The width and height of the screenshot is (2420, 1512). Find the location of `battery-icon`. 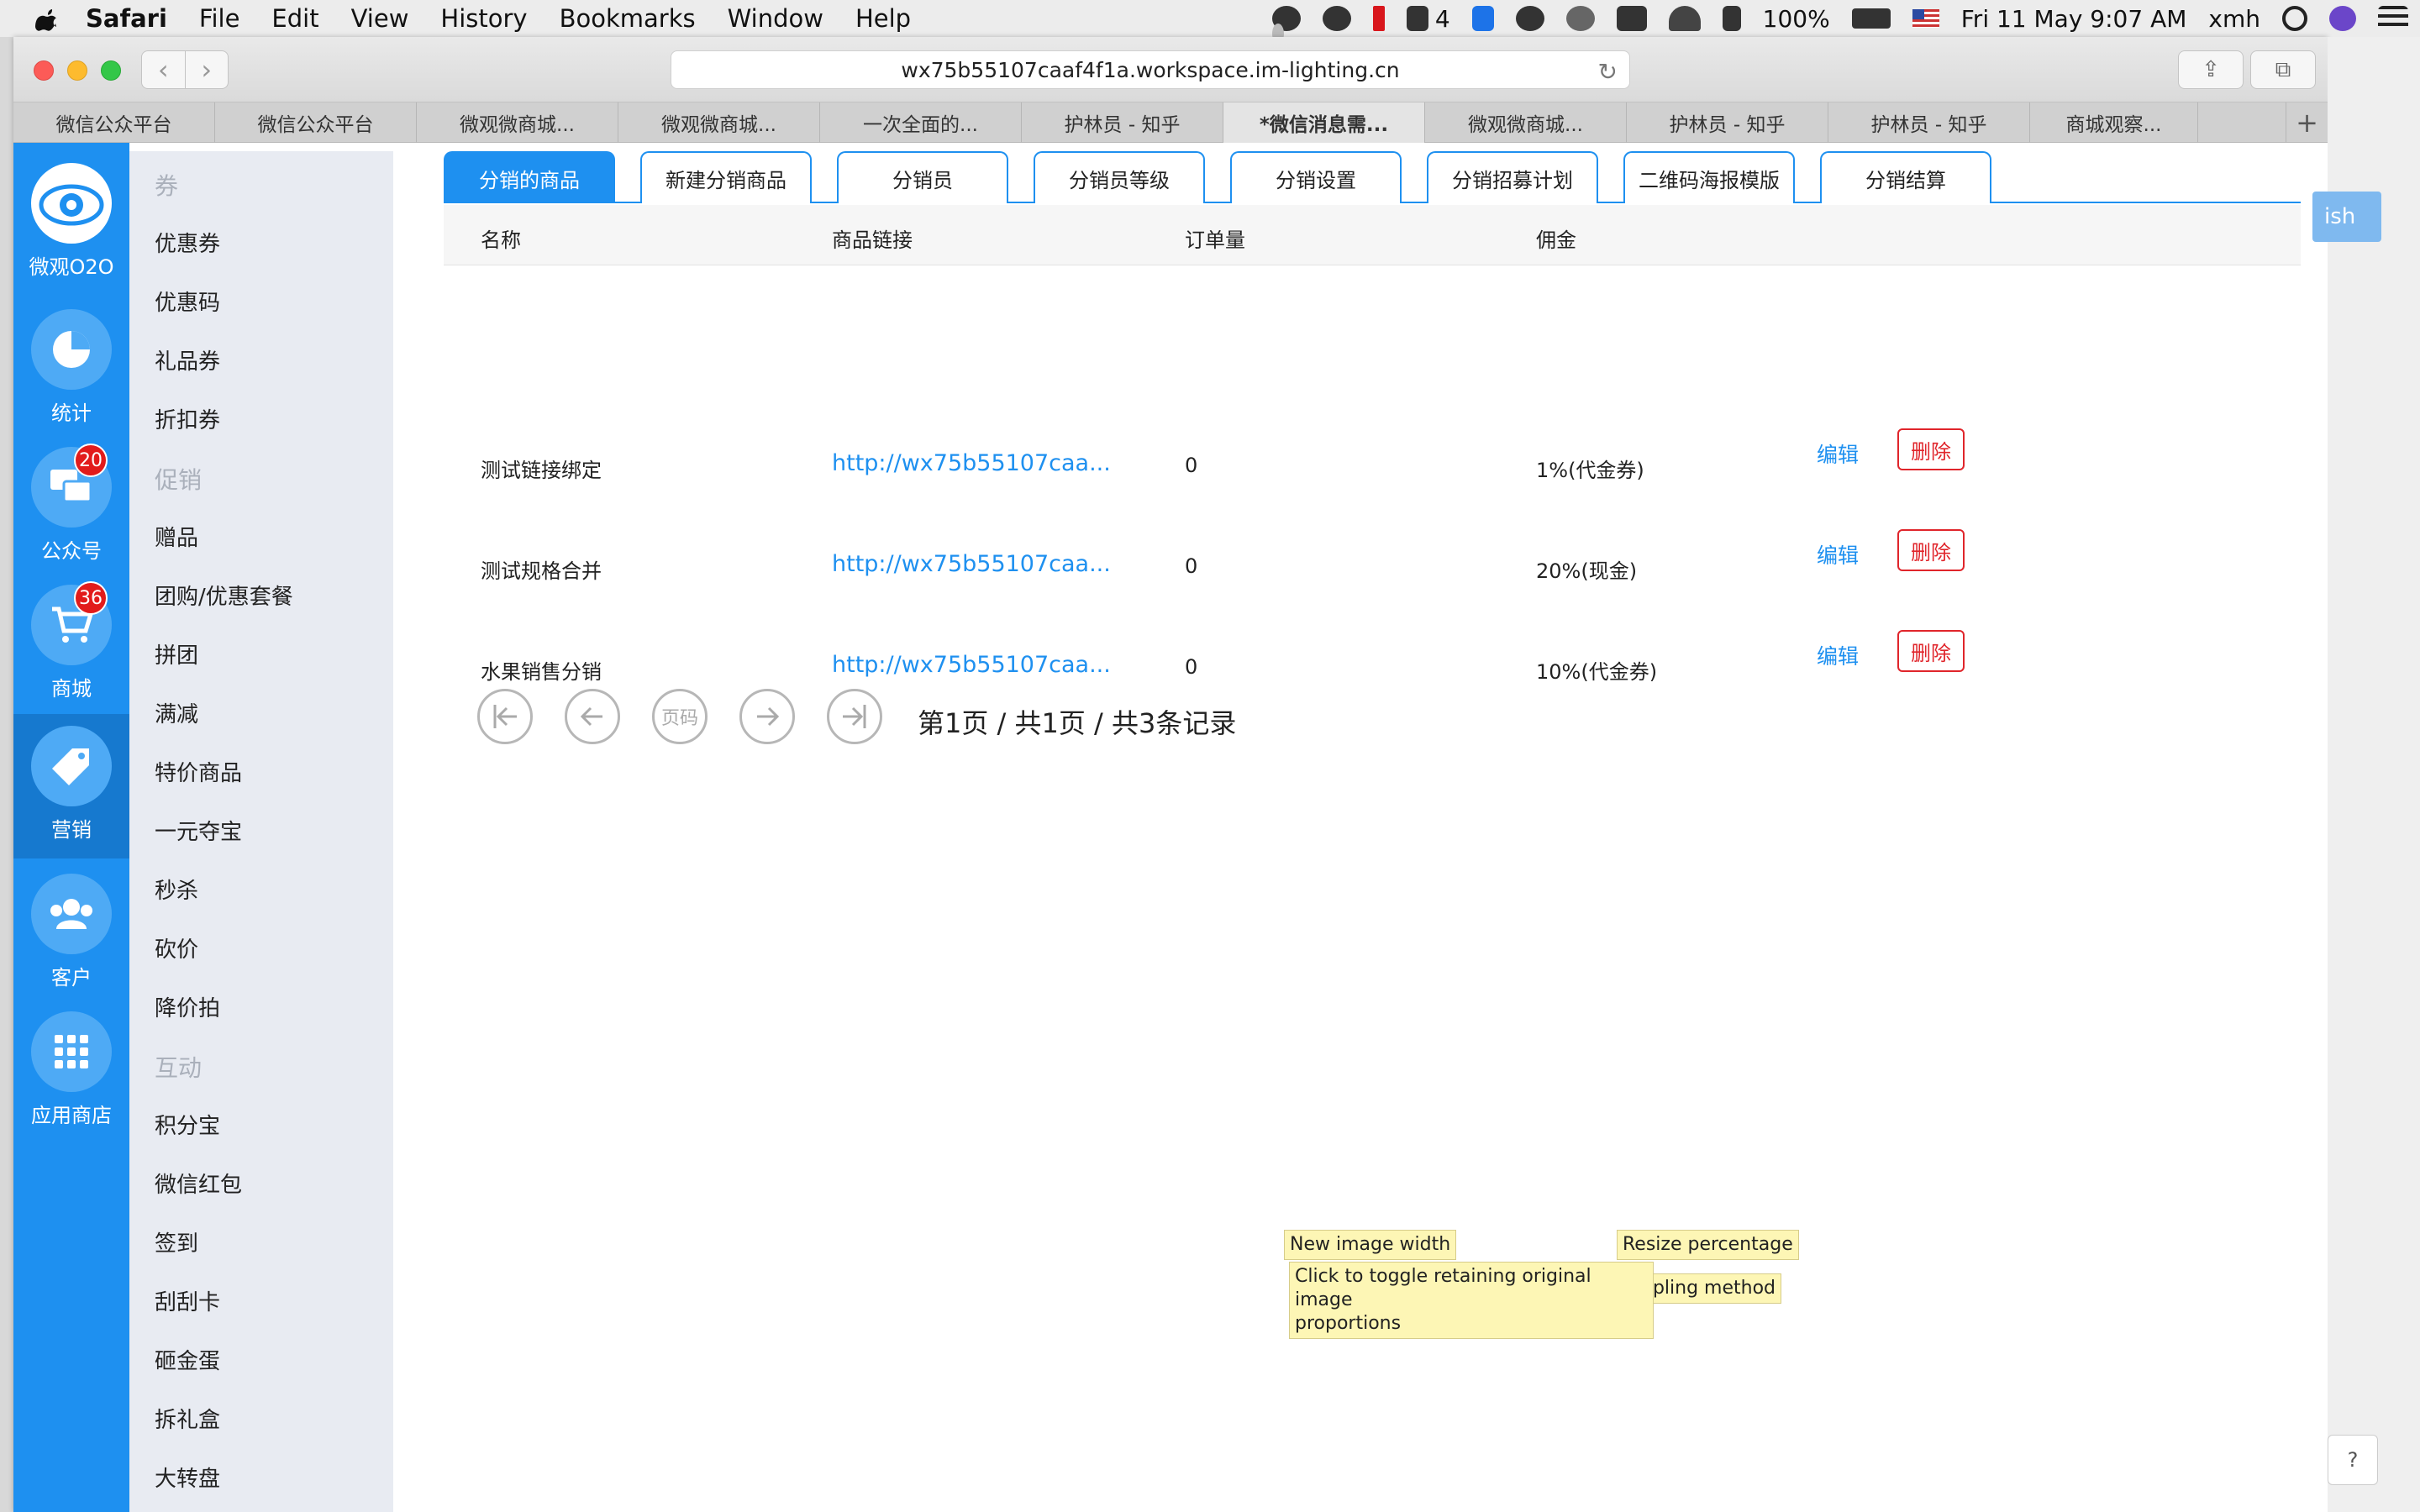

battery-icon is located at coordinates (1871, 18).